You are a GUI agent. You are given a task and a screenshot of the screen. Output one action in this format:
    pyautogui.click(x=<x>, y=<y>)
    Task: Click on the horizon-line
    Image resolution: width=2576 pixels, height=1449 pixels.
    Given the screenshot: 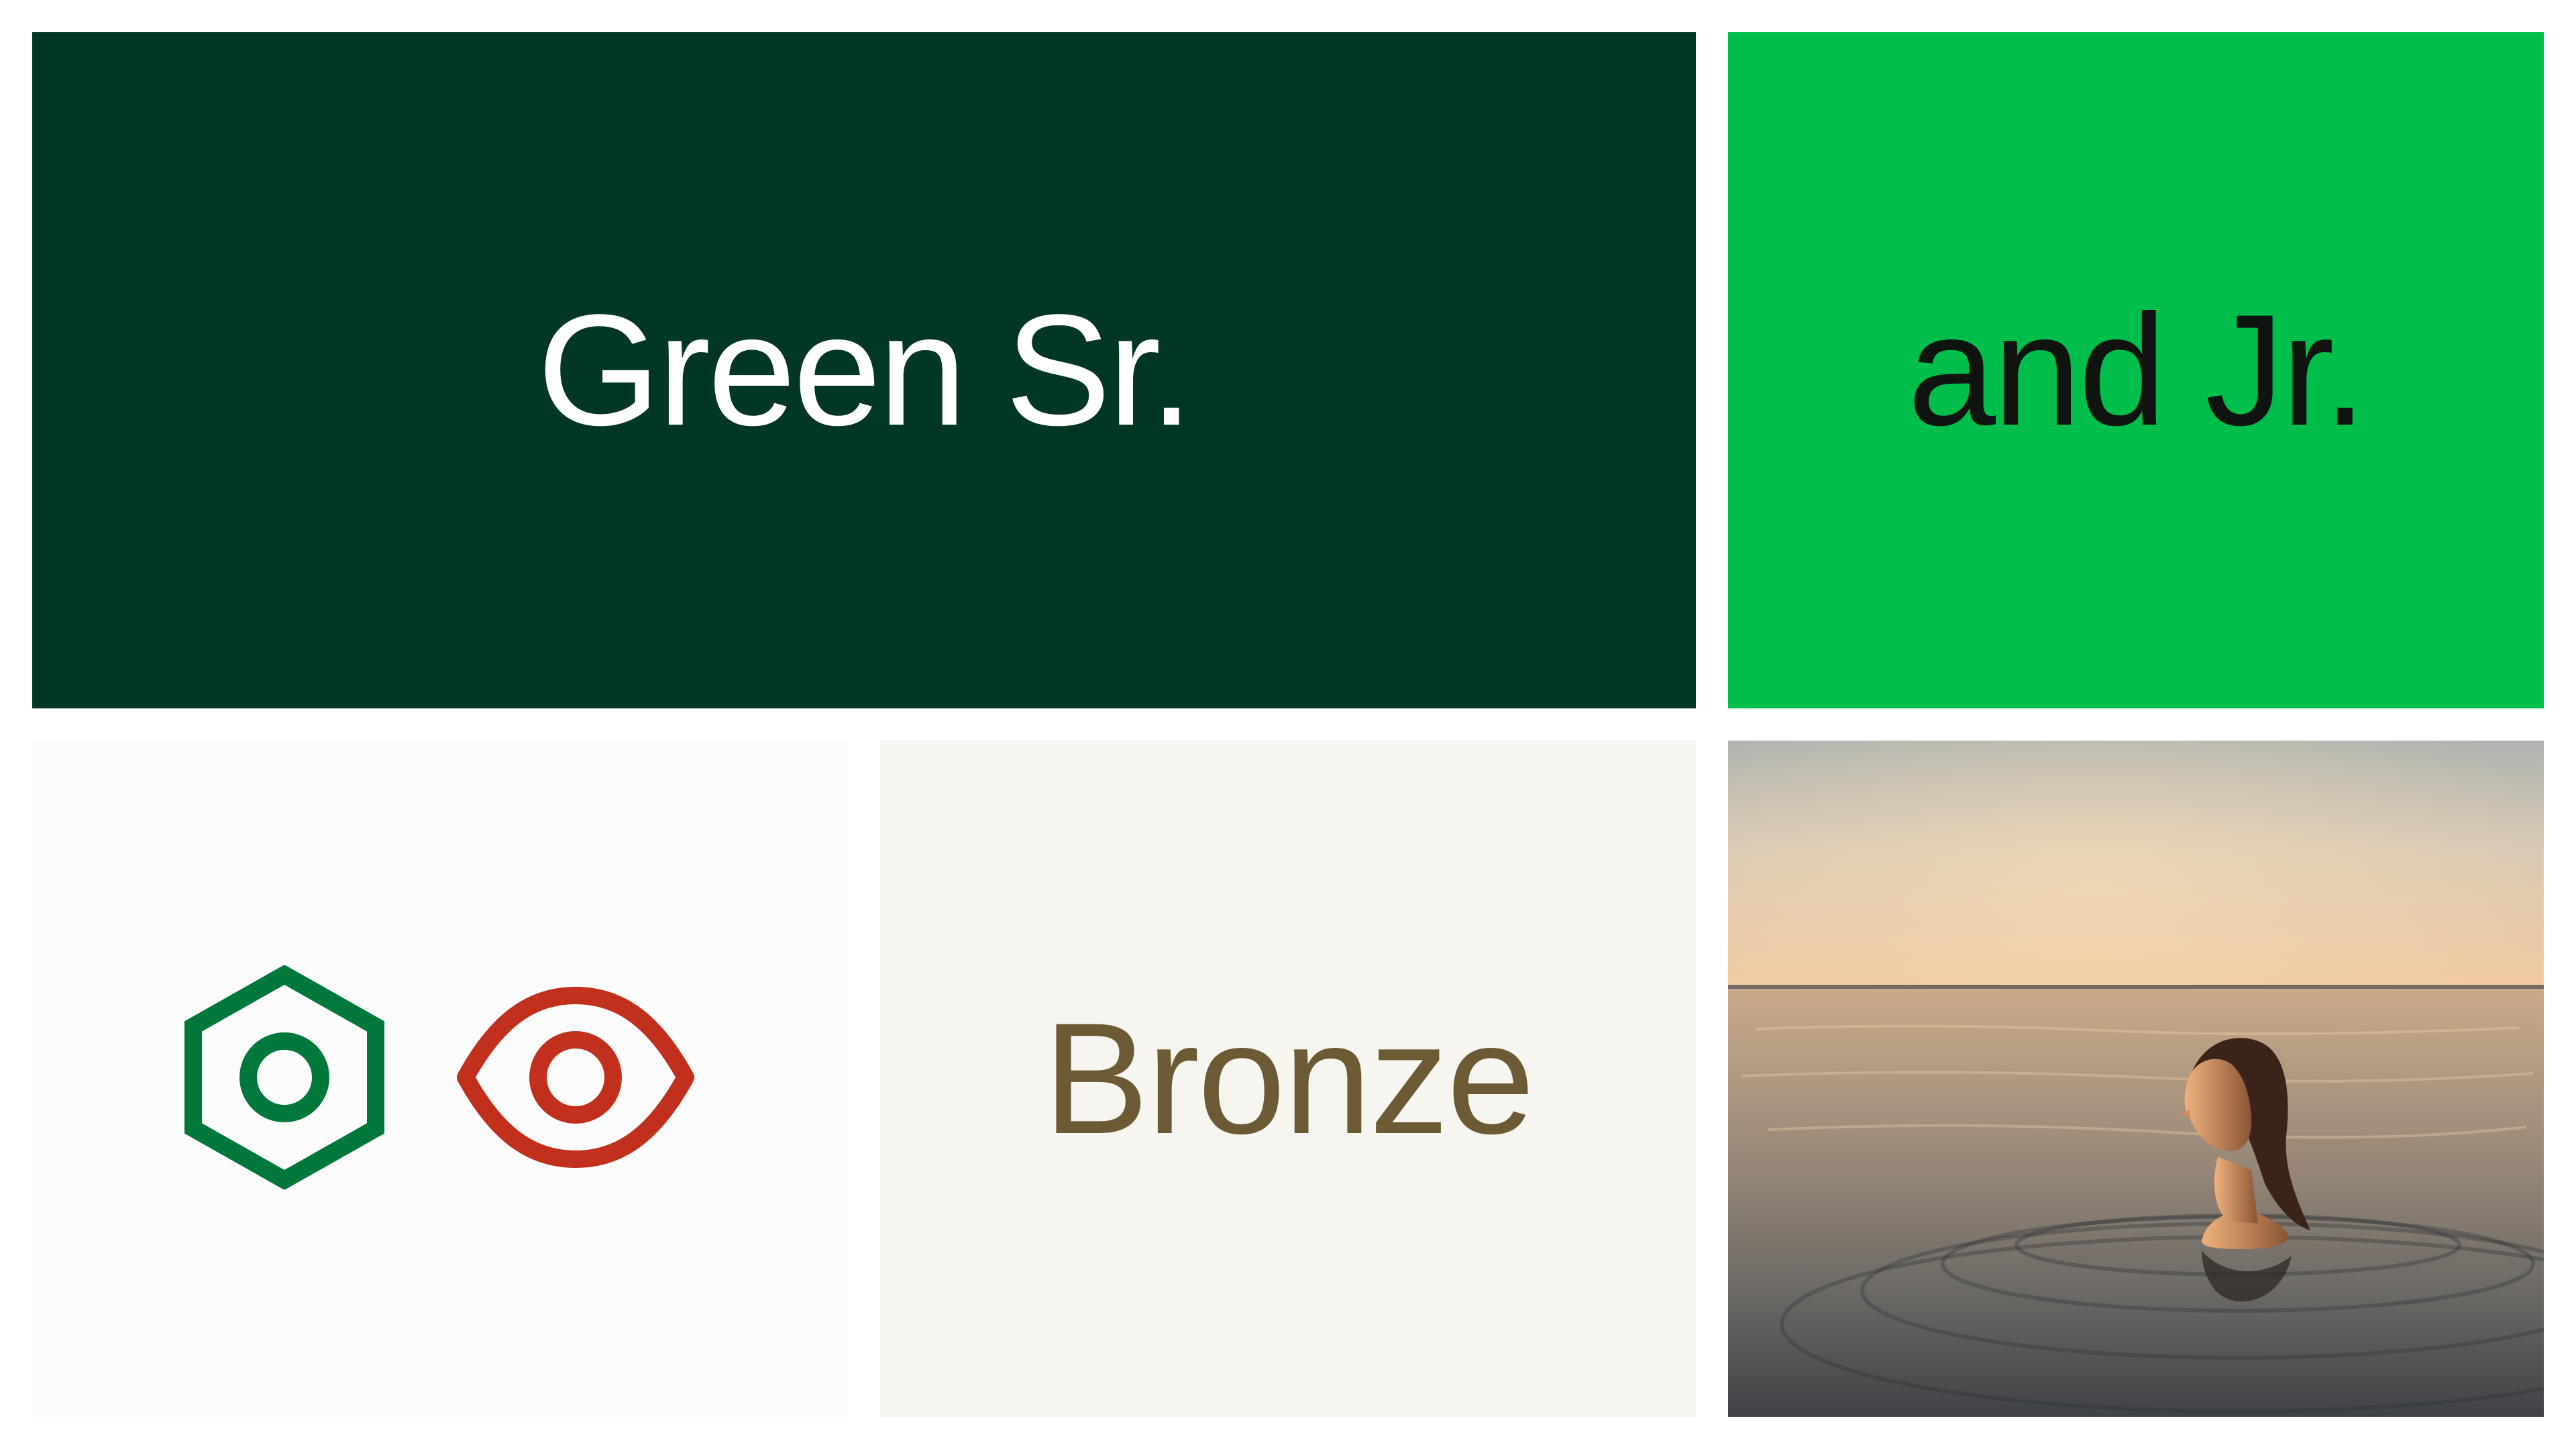 What is the action you would take?
    pyautogui.click(x=2136, y=987)
    